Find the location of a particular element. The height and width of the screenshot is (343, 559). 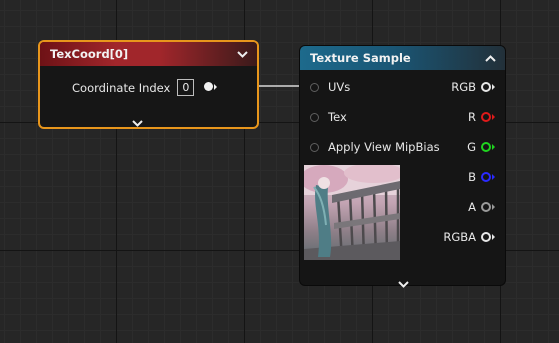

input-apply-view-mipbias: Apply View MipBias is located at coordinates (375, 147).